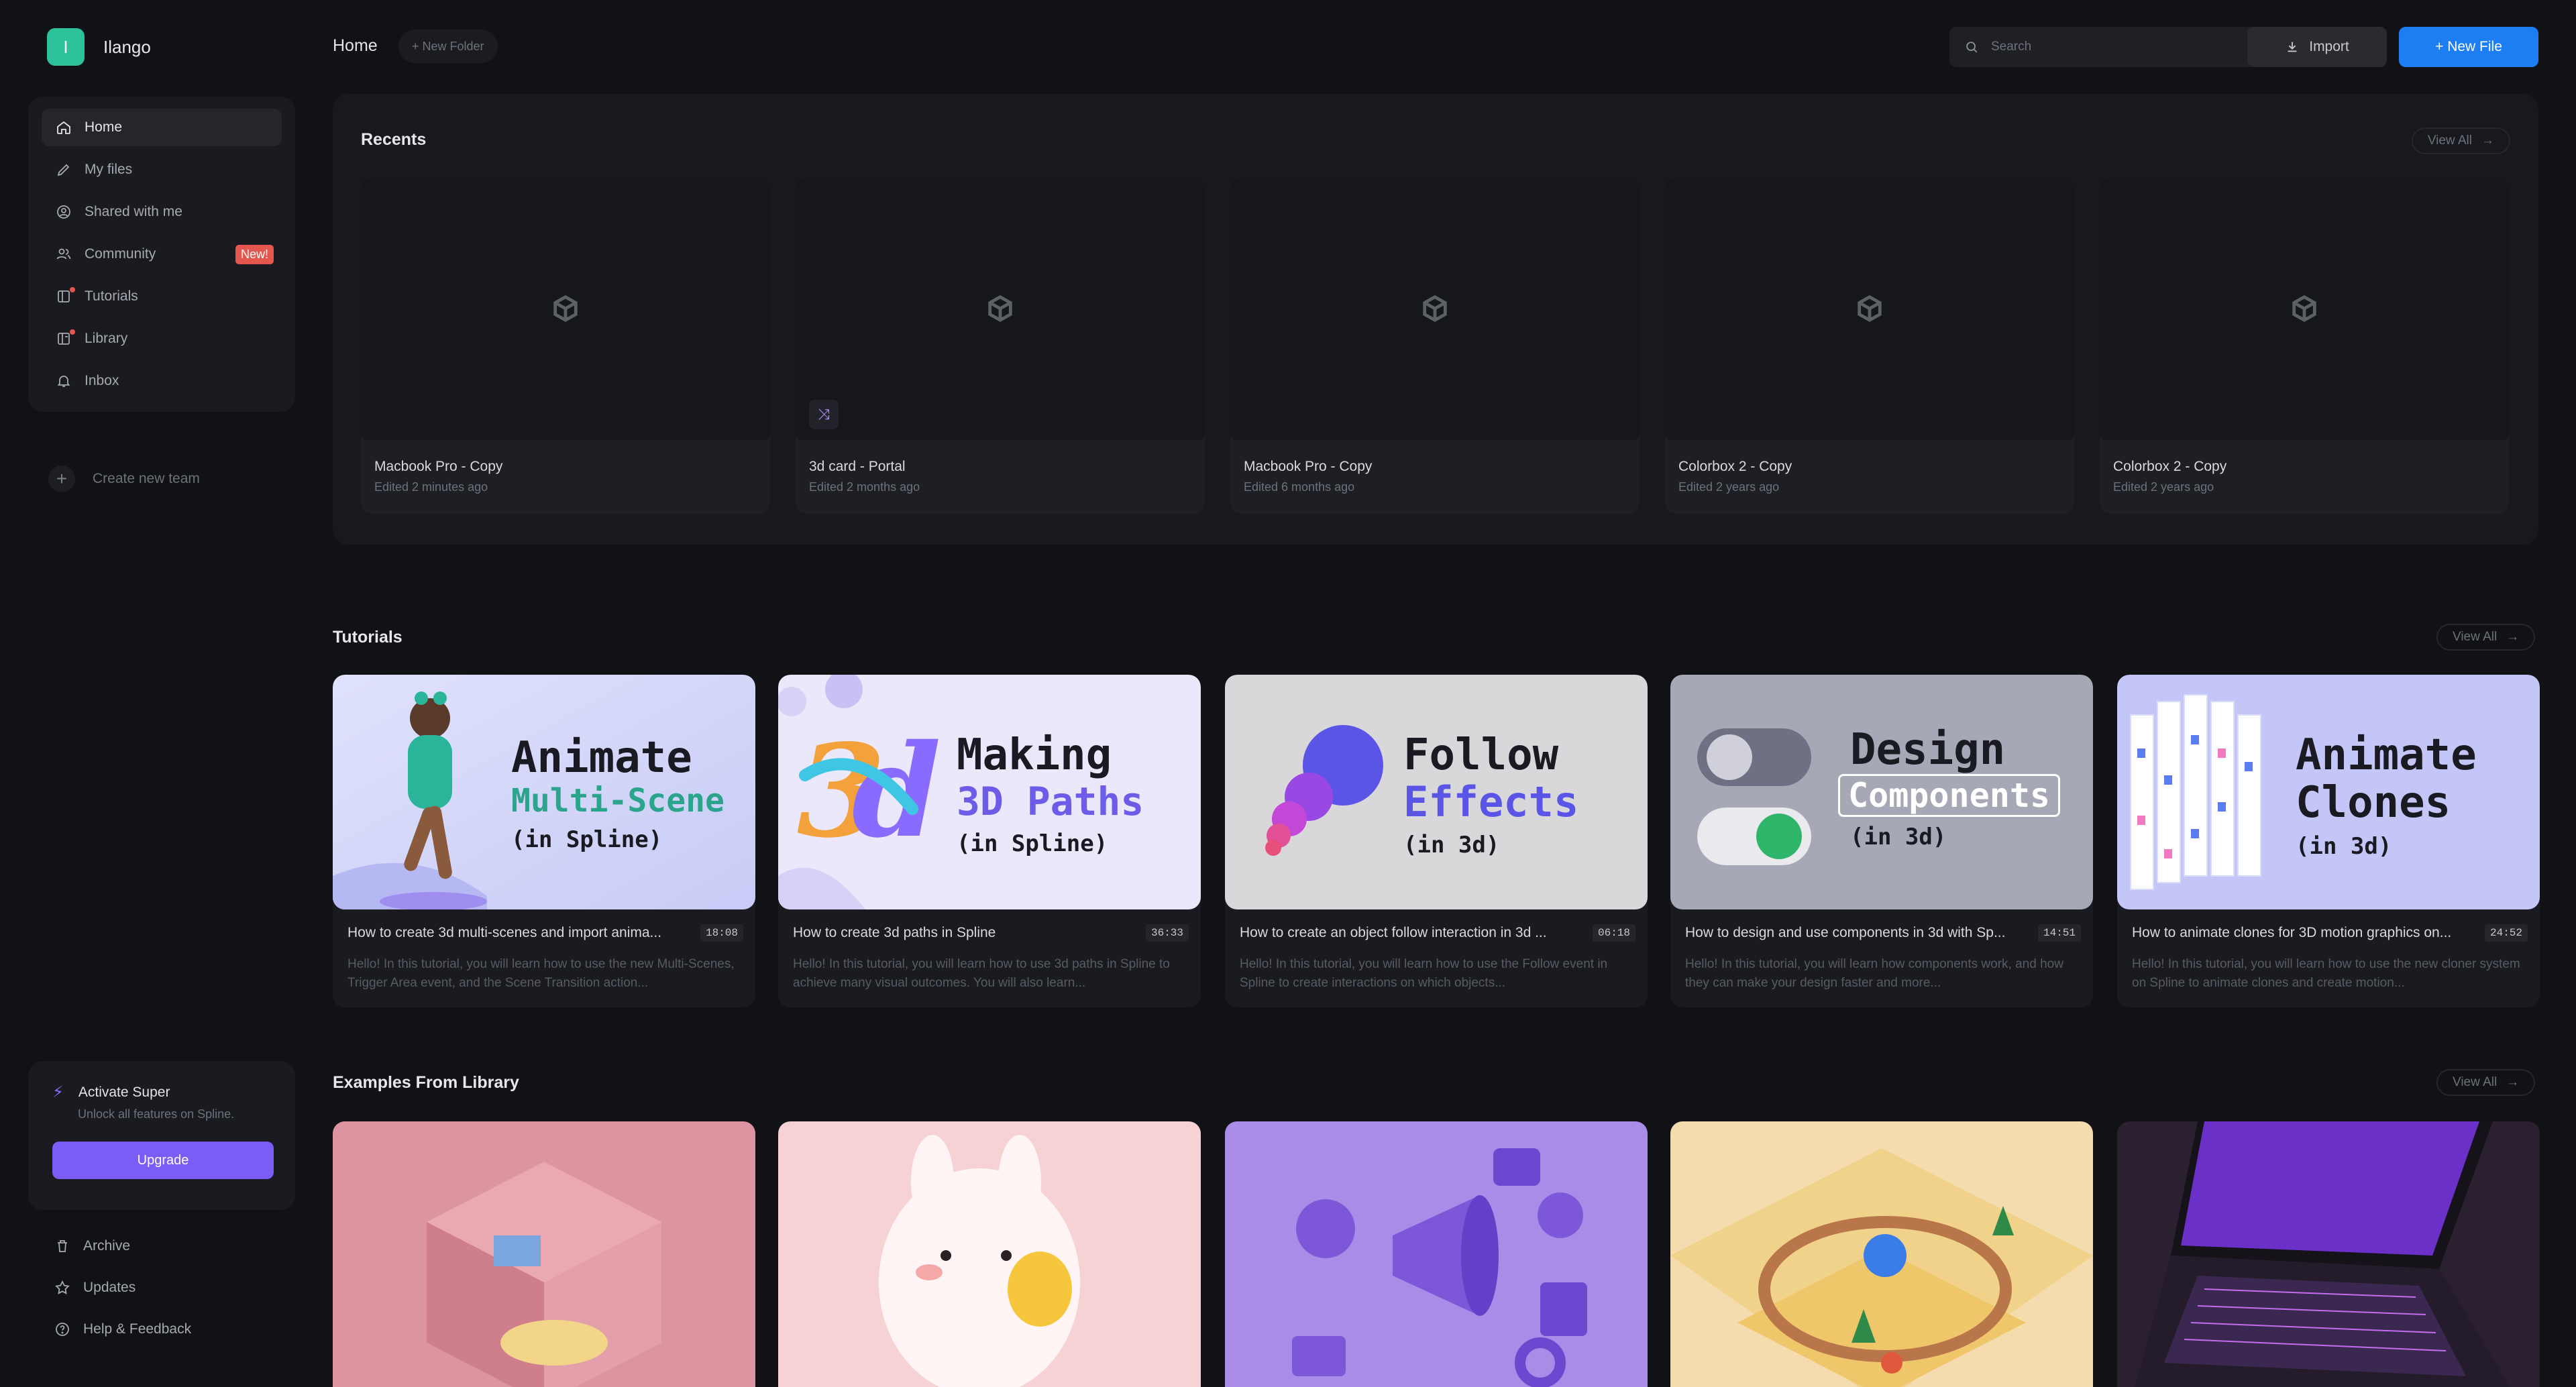 This screenshot has height=1387, width=2576. What do you see at coordinates (544, 792) in the screenshot?
I see `tutorial-thumbnail: Animate Multi-Scene (in Spline)` at bounding box center [544, 792].